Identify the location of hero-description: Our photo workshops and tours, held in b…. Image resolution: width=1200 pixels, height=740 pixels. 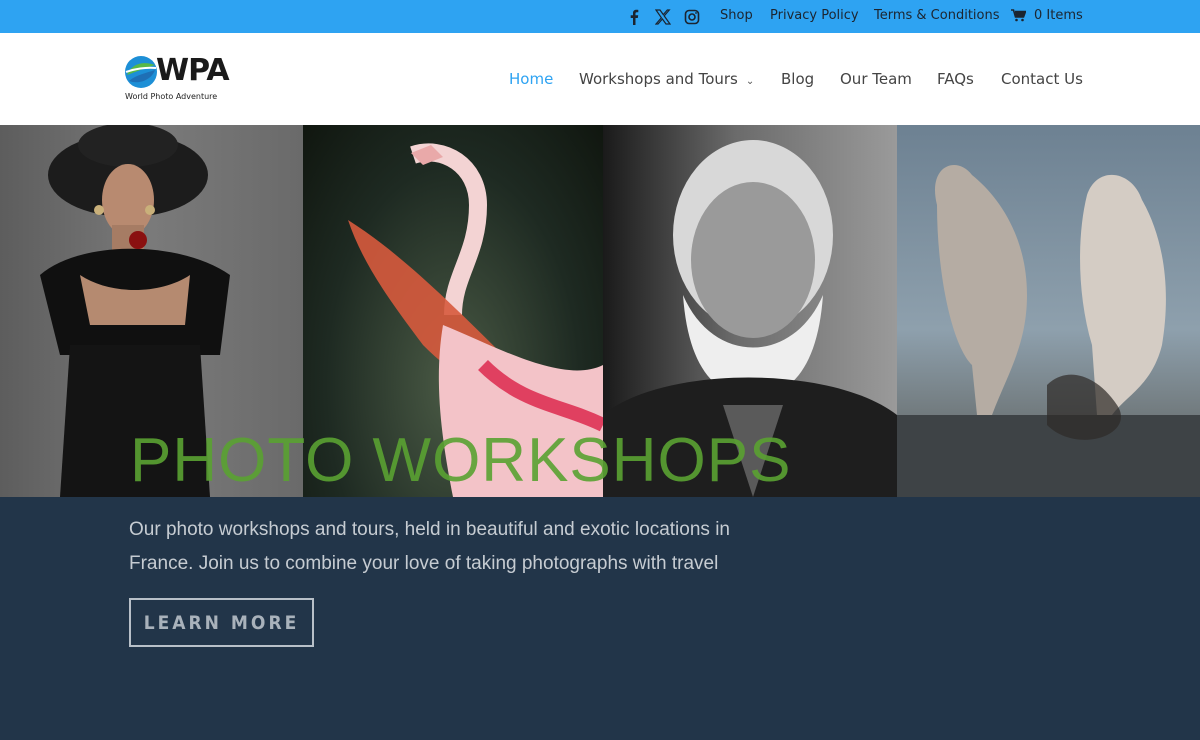
(479, 547).